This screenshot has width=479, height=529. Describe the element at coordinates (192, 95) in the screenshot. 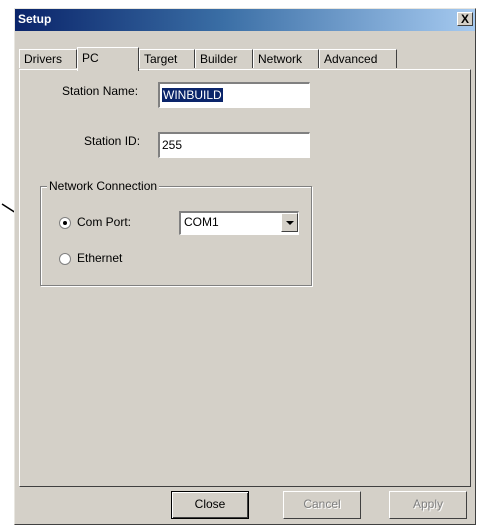

I see `station-name-value: WINBUILD` at that location.